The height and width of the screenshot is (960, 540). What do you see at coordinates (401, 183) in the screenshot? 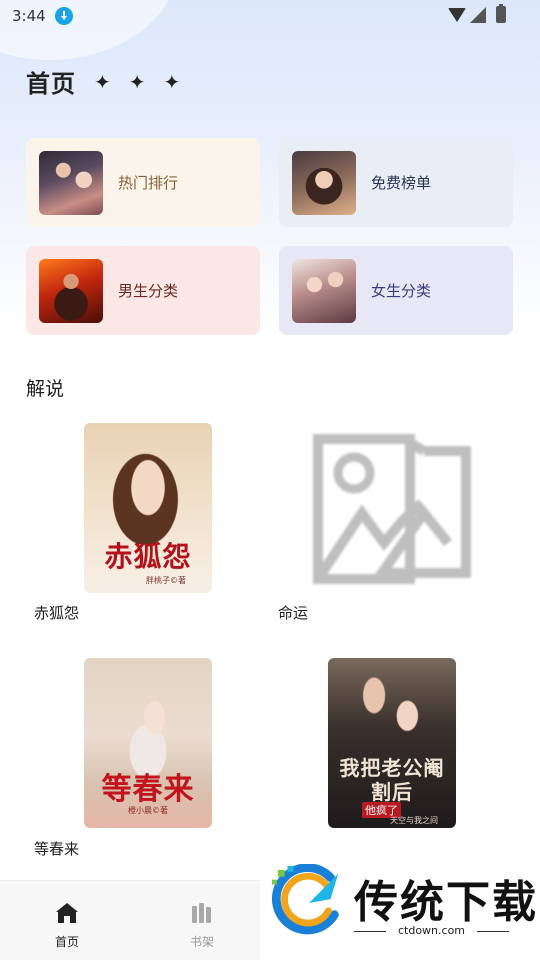
I see `category-label: 免费榜单` at bounding box center [401, 183].